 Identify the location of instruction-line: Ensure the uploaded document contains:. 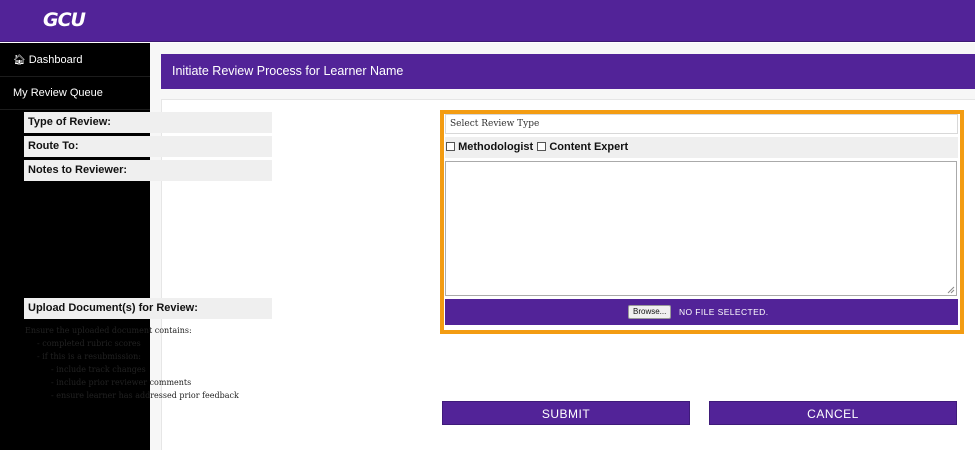
(108, 330).